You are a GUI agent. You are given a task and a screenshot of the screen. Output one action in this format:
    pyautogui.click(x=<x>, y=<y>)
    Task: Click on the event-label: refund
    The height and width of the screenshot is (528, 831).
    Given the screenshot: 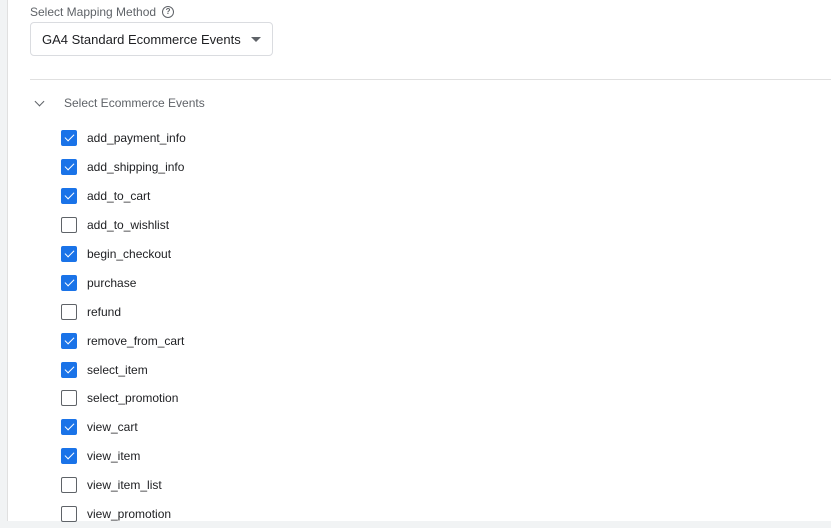 What is the action you would take?
    pyautogui.click(x=104, y=311)
    